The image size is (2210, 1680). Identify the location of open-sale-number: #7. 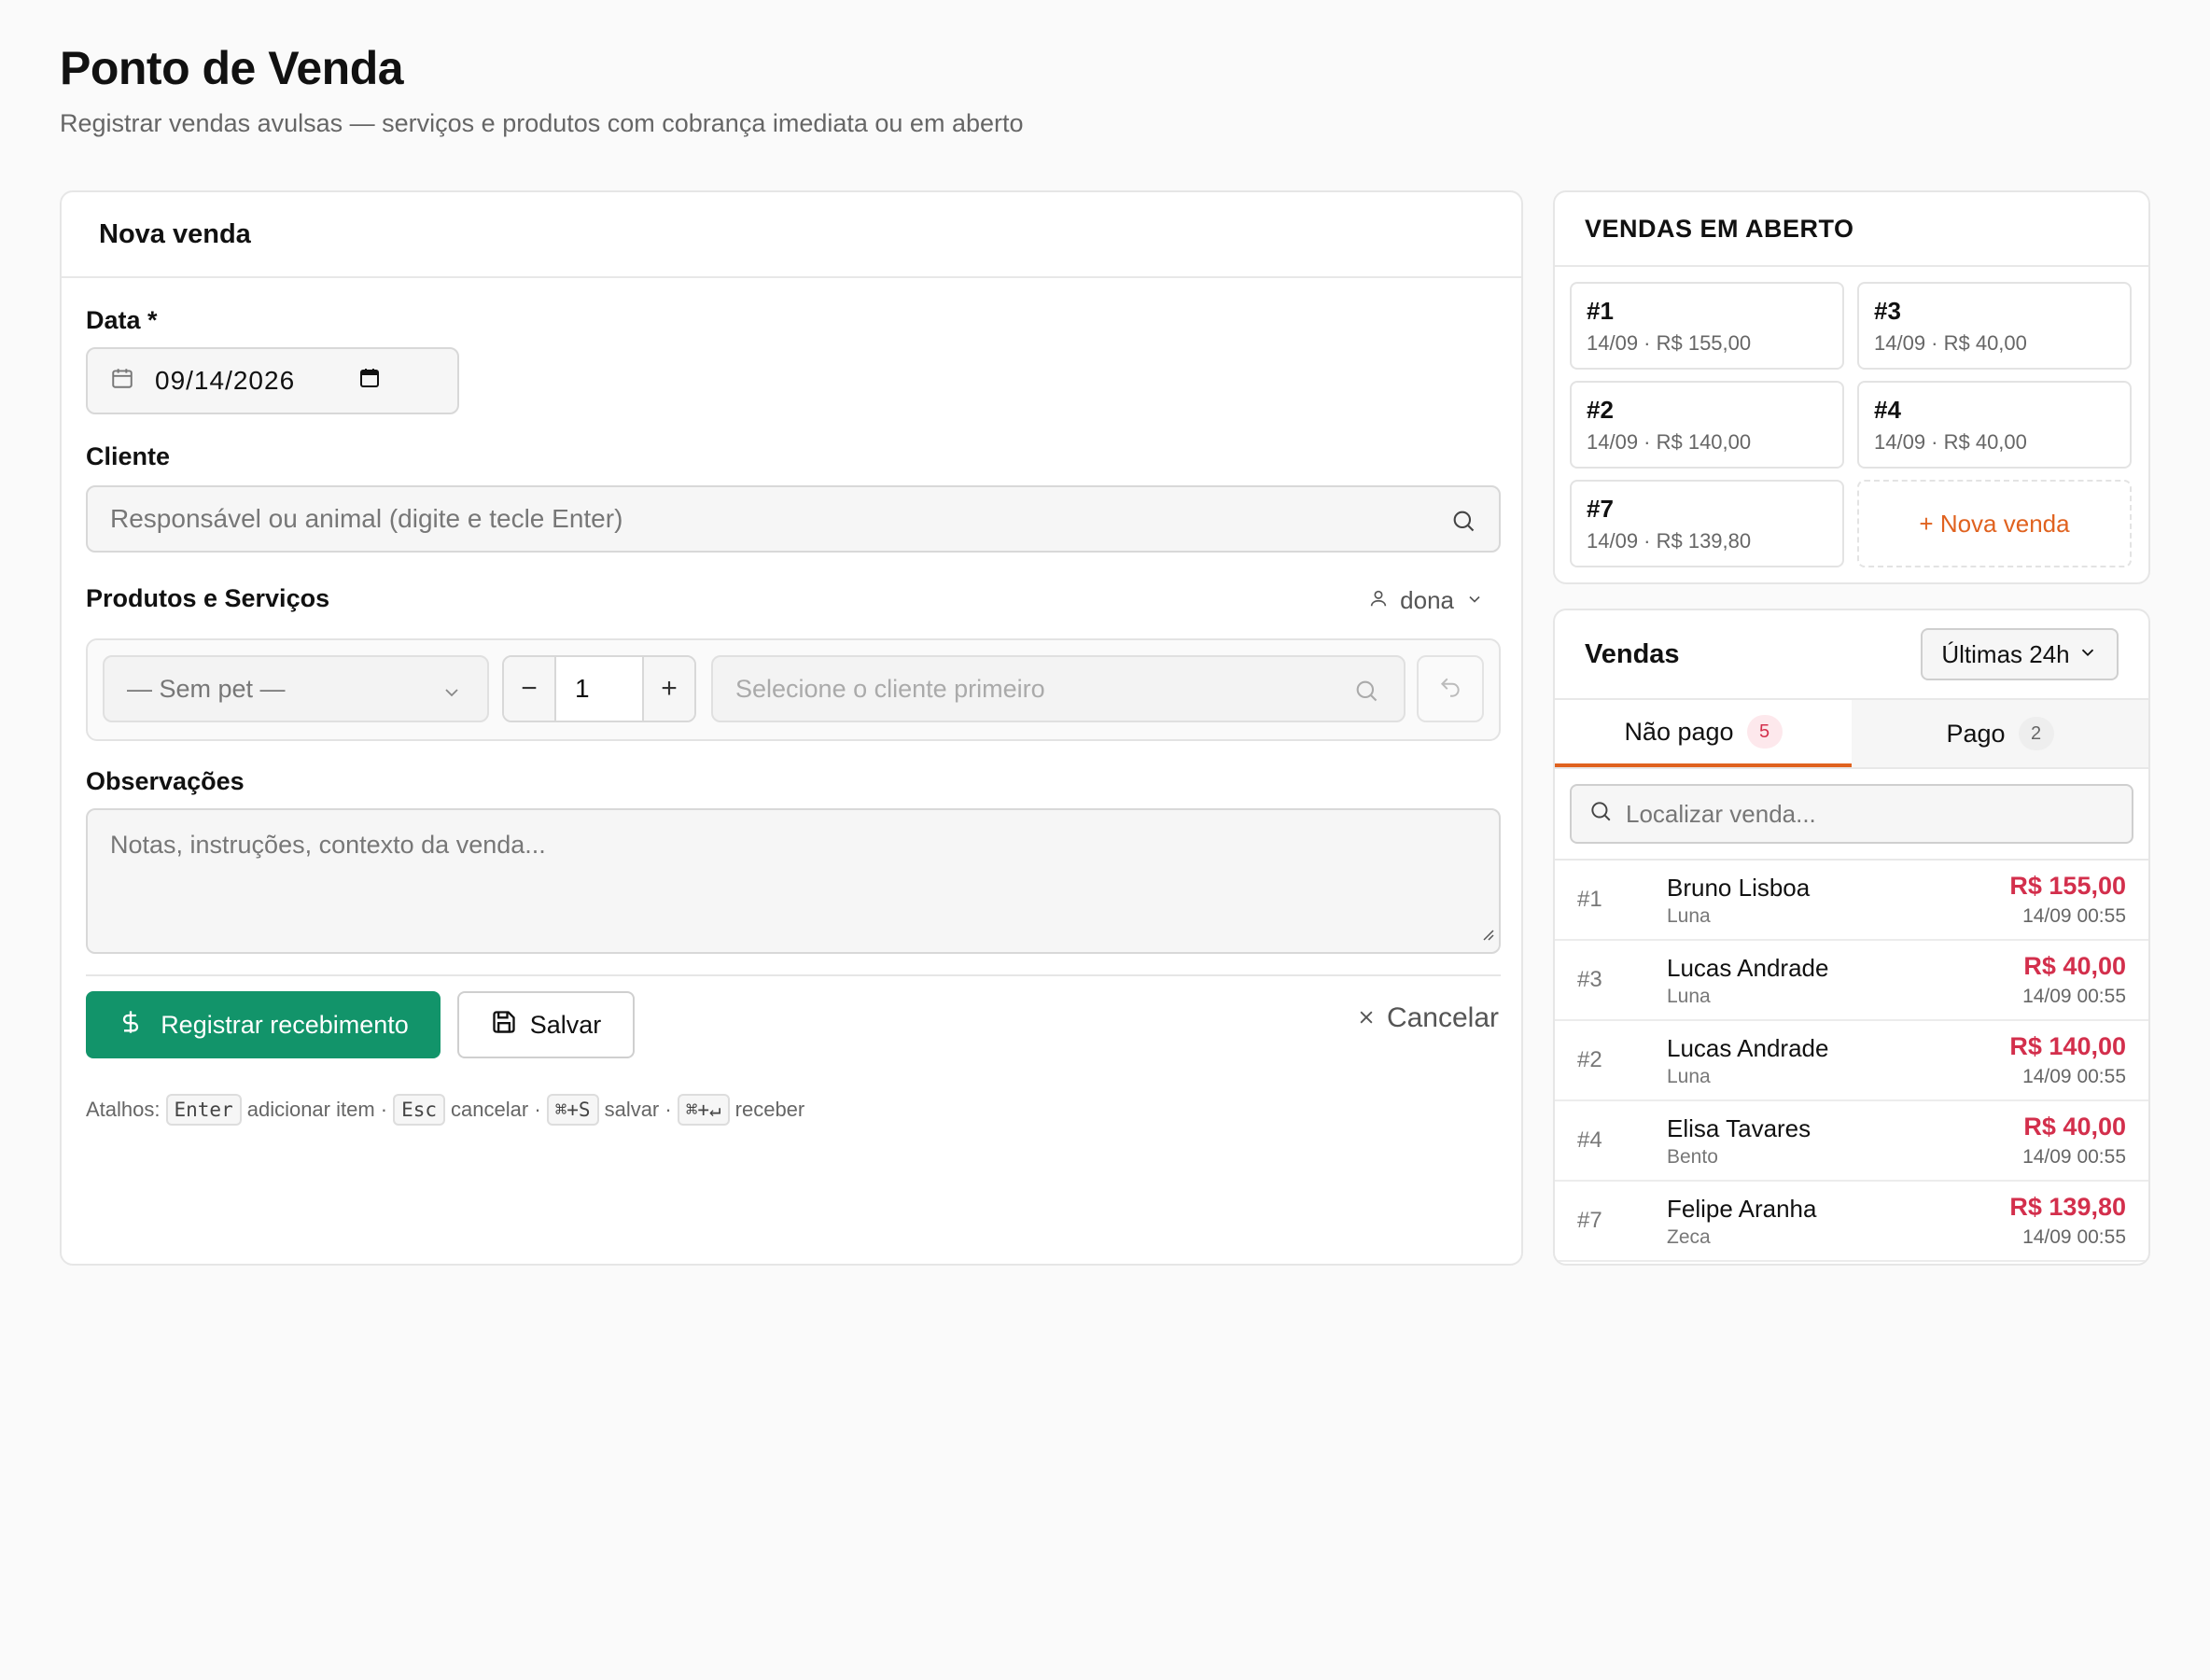
(1600, 509).